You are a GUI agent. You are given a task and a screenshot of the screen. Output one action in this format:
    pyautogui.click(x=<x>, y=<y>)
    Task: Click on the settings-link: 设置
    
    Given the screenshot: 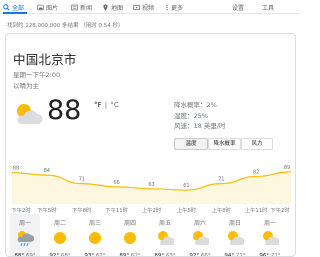 What is the action you would take?
    pyautogui.click(x=238, y=7)
    